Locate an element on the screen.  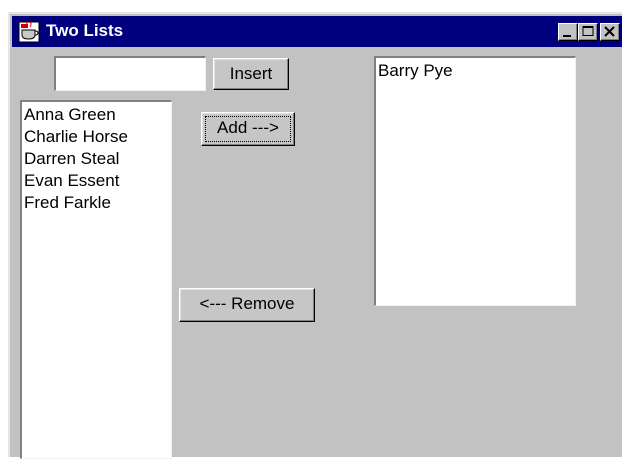
list-item: Barry Pye is located at coordinates (475, 71).